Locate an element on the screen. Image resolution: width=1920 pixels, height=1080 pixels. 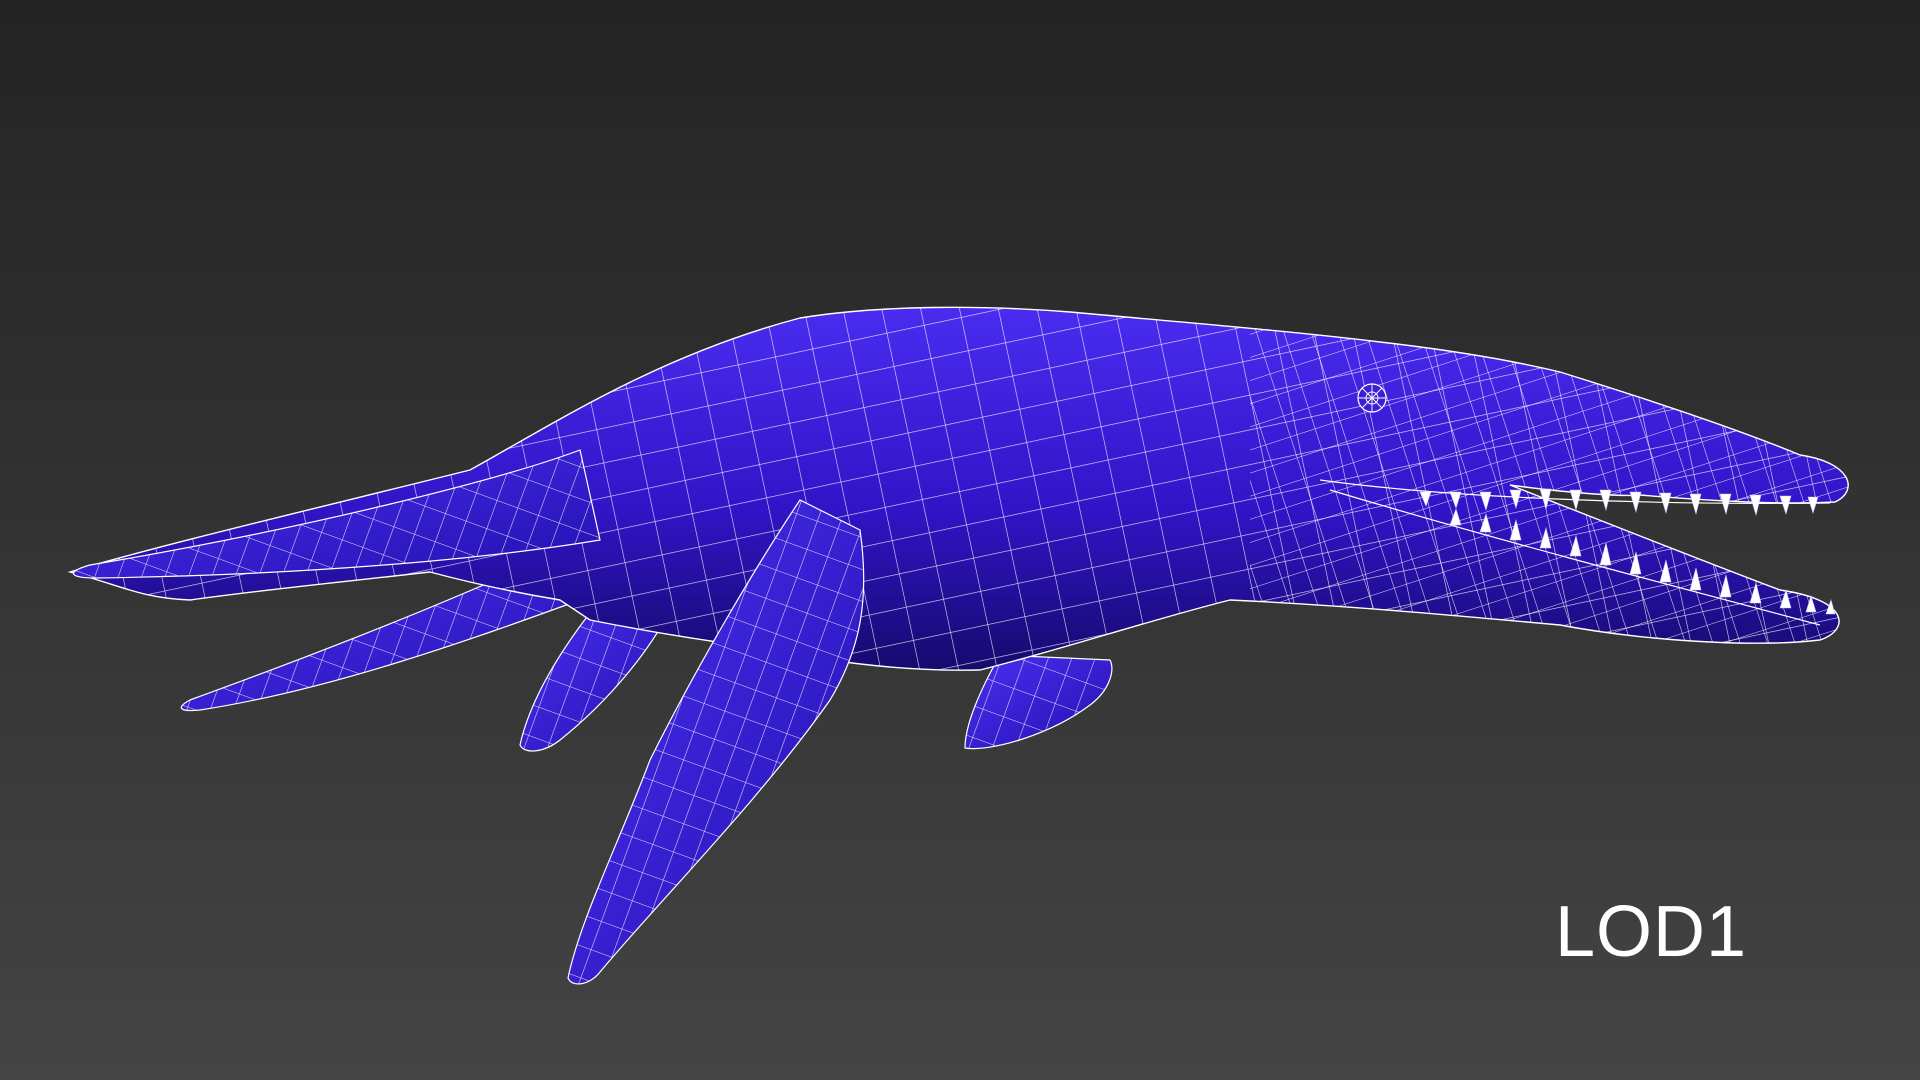
lod-label: LOD1 is located at coordinates (1651, 932).